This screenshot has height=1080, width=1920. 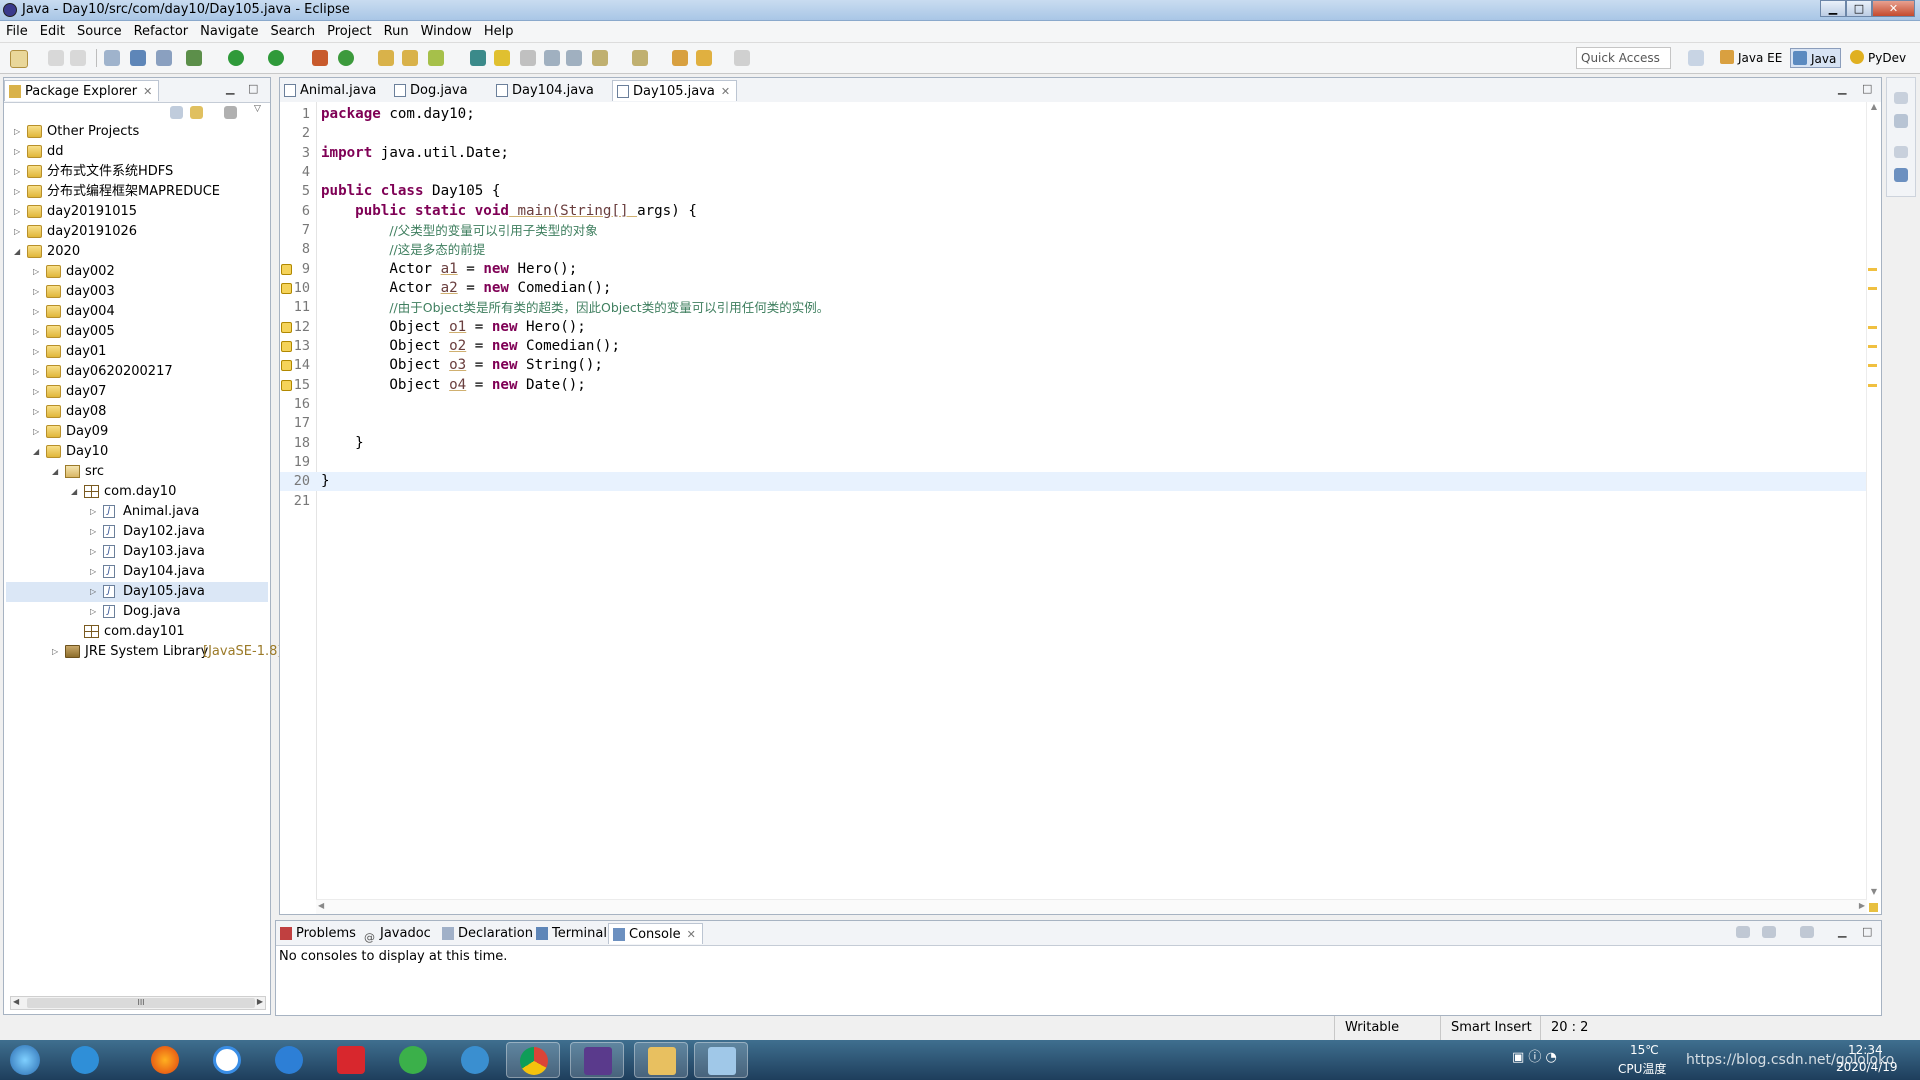 I want to click on minimize-console-icon: ▁, so click(x=1842, y=931).